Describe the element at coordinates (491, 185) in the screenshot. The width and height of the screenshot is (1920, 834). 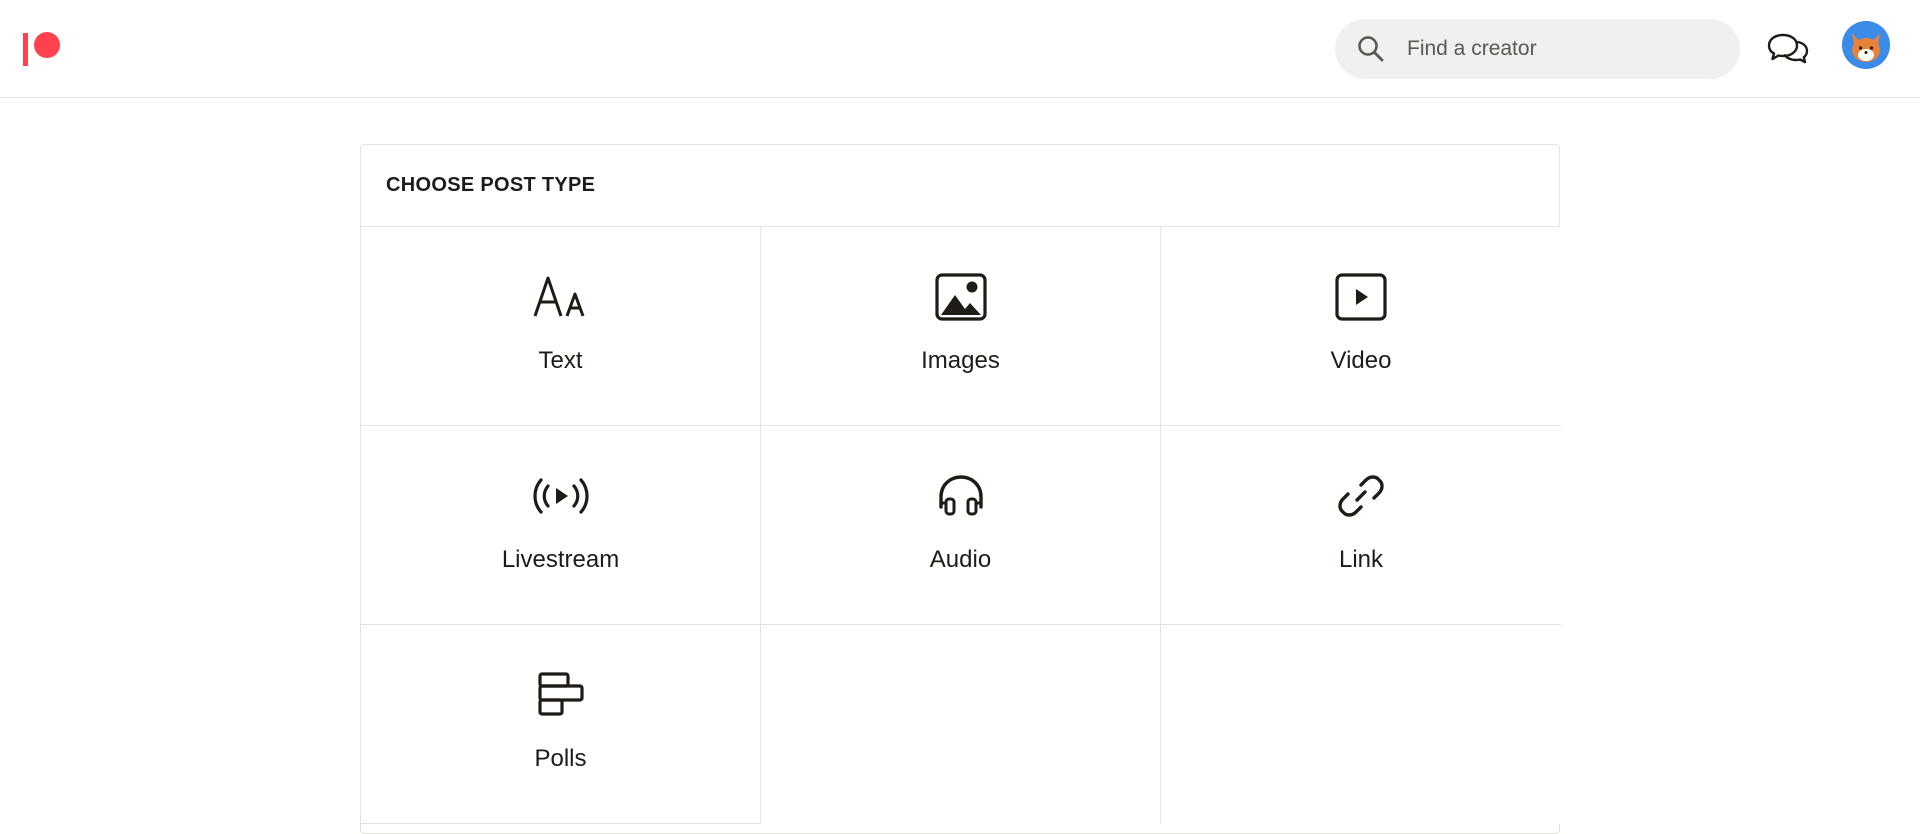
I see `panel-title: CHOOSE POST TYPE` at that location.